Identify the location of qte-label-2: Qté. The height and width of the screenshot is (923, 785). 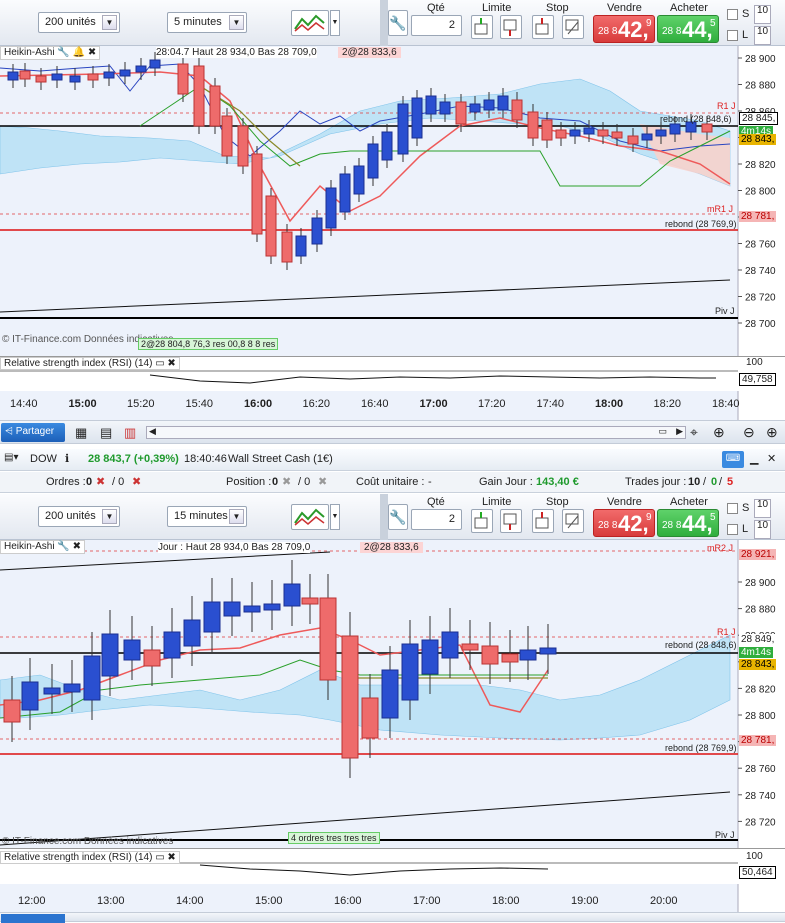
(436, 502).